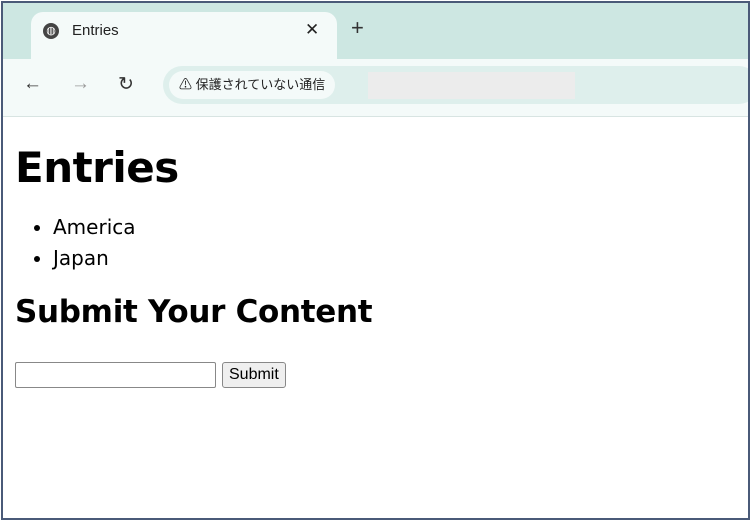 The height and width of the screenshot is (521, 751). I want to click on globe-icon: ◍, so click(51, 31).